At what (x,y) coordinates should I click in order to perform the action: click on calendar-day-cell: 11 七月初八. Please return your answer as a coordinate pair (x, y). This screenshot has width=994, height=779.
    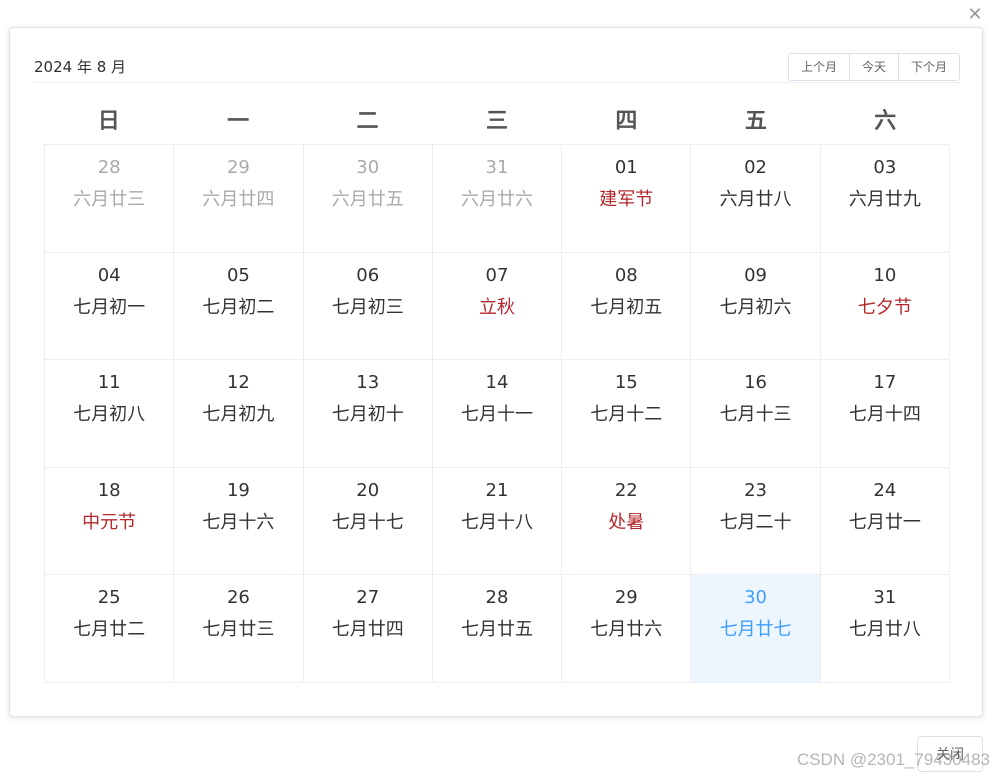
    Looking at the image, I should click on (110, 414).